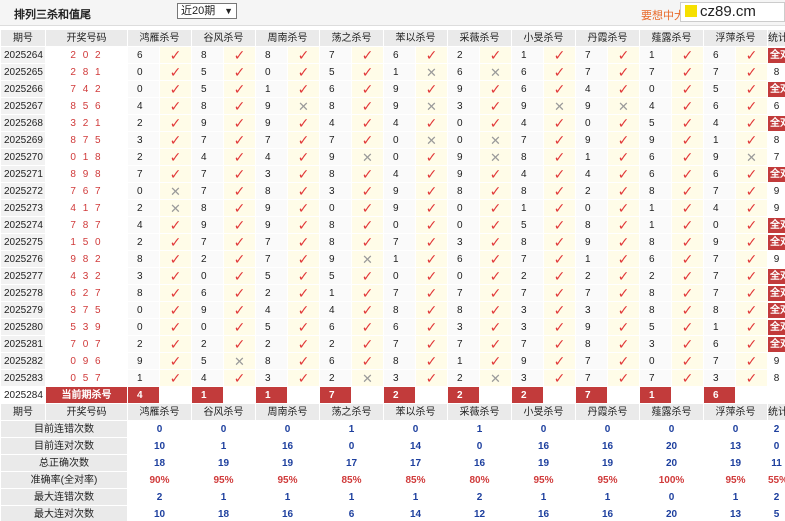  Describe the element at coordinates (392, 395) in the screenshot. I see `current-period-row: 2025284 当前期杀号 4 1 1 7 2 2 2 7 1 6` at that location.